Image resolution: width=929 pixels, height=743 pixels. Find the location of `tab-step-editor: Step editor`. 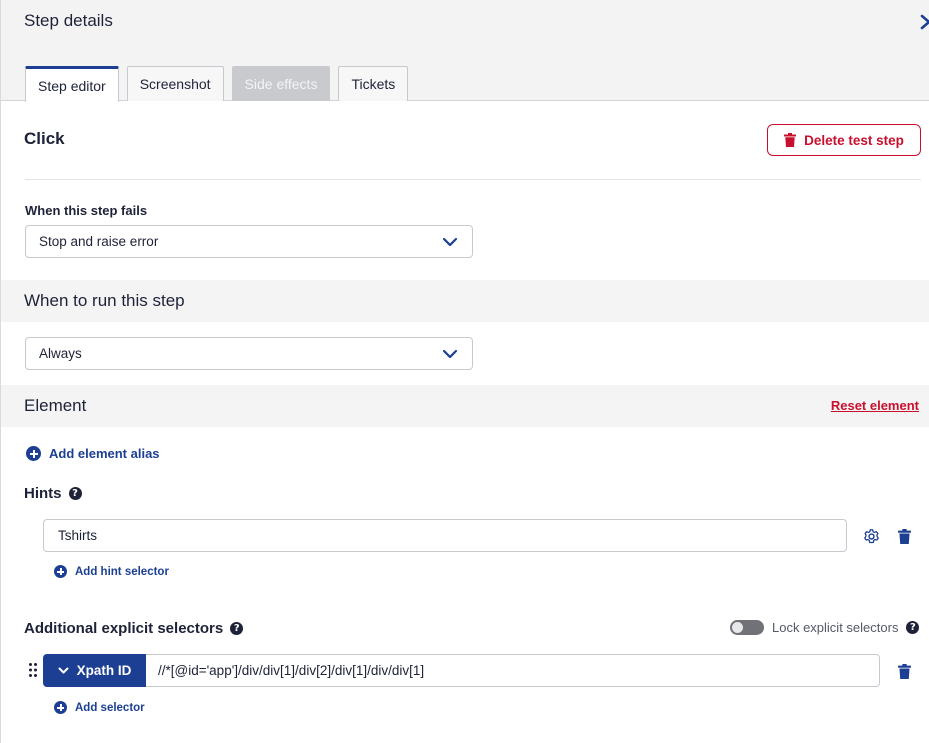

tab-step-editor: Step editor is located at coordinates (72, 84).